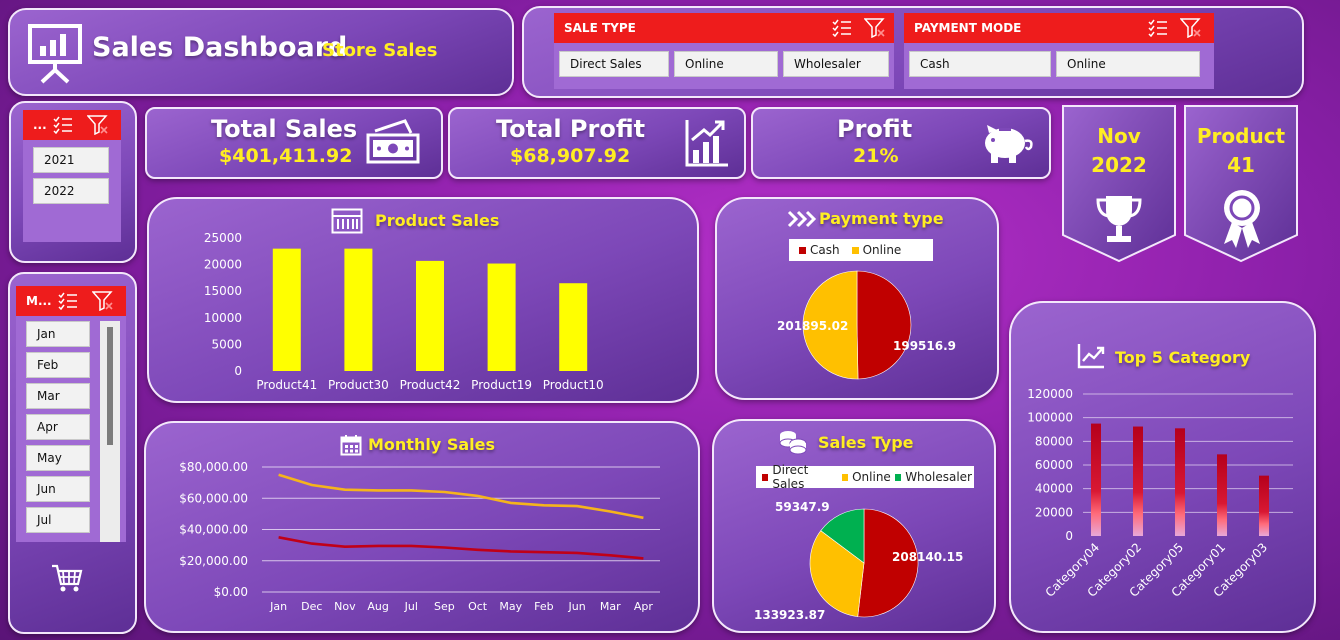 This screenshot has height=640, width=1340. What do you see at coordinates (980, 64) in the screenshot?
I see `payment-option-cash: Cash` at bounding box center [980, 64].